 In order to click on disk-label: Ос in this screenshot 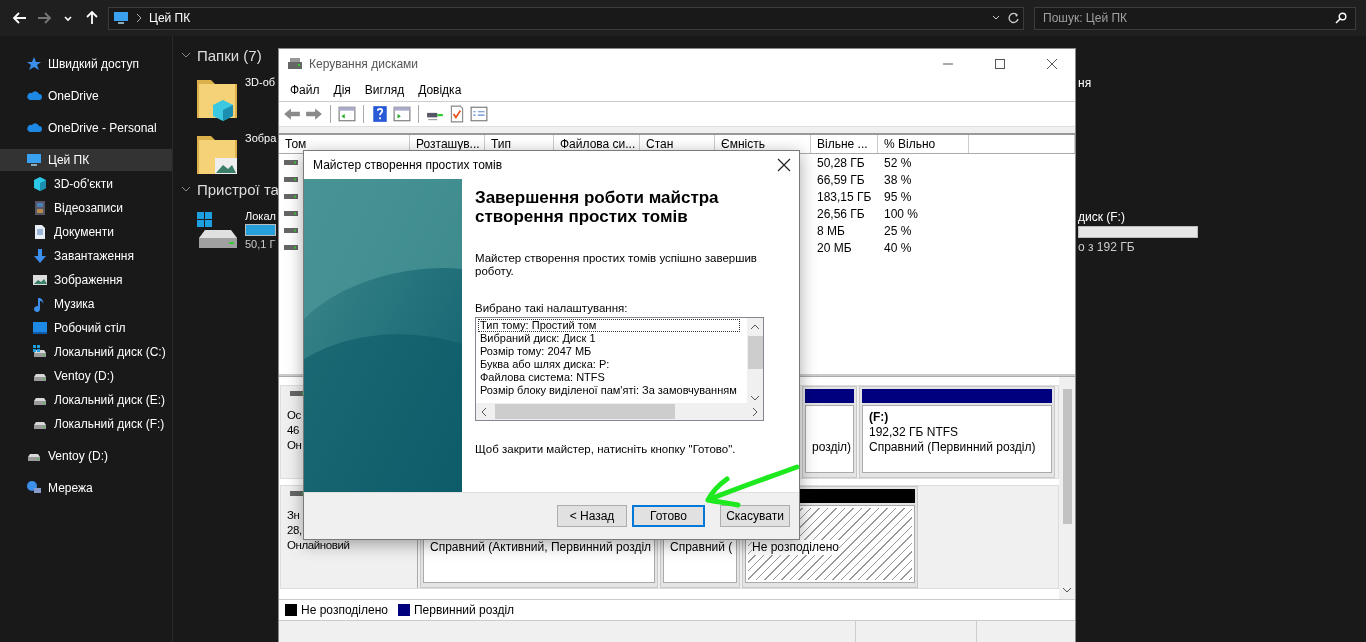, I will do `click(294, 415)`.